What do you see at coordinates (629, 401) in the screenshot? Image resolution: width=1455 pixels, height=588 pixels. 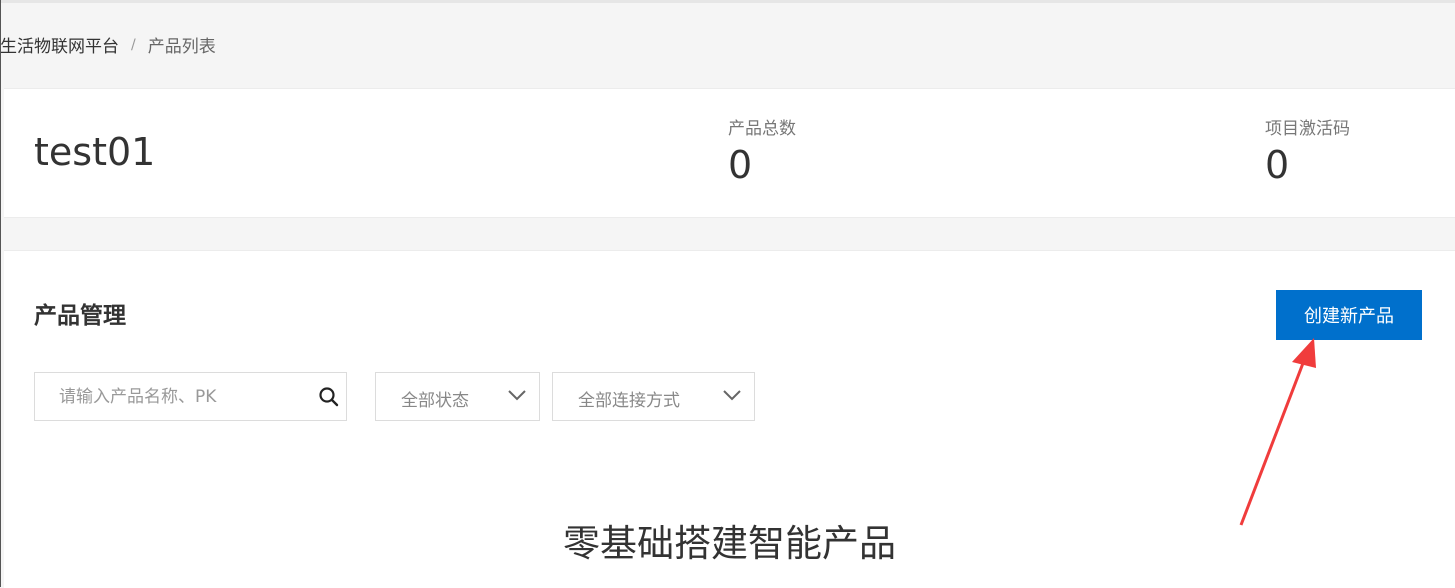 I see `connection-filter-value: 全部连接方式` at bounding box center [629, 401].